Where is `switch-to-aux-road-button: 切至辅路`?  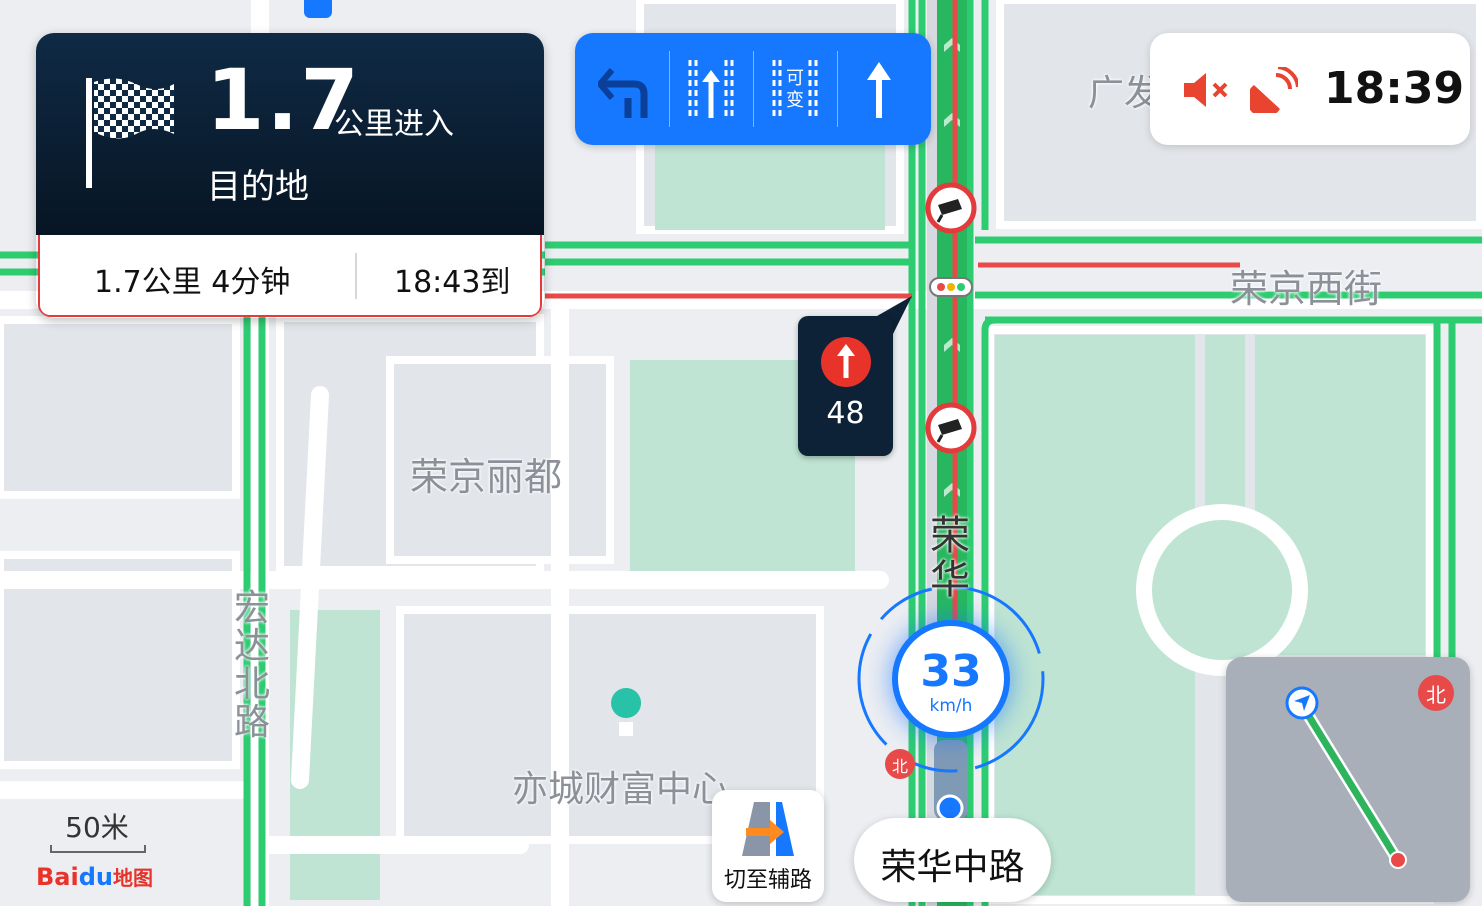
switch-to-aux-road-button: 切至辅路 is located at coordinates (768, 846).